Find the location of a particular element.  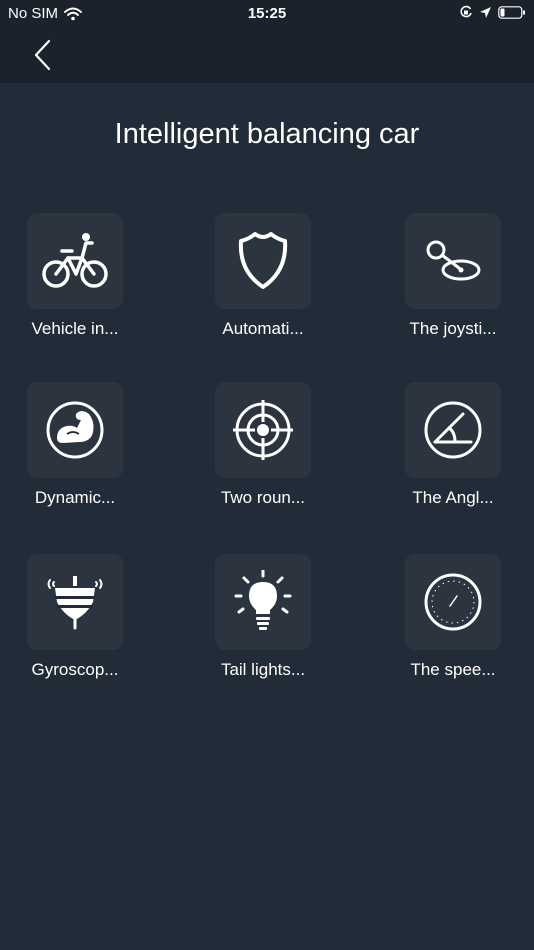

bicycle-icon is located at coordinates (75, 260).